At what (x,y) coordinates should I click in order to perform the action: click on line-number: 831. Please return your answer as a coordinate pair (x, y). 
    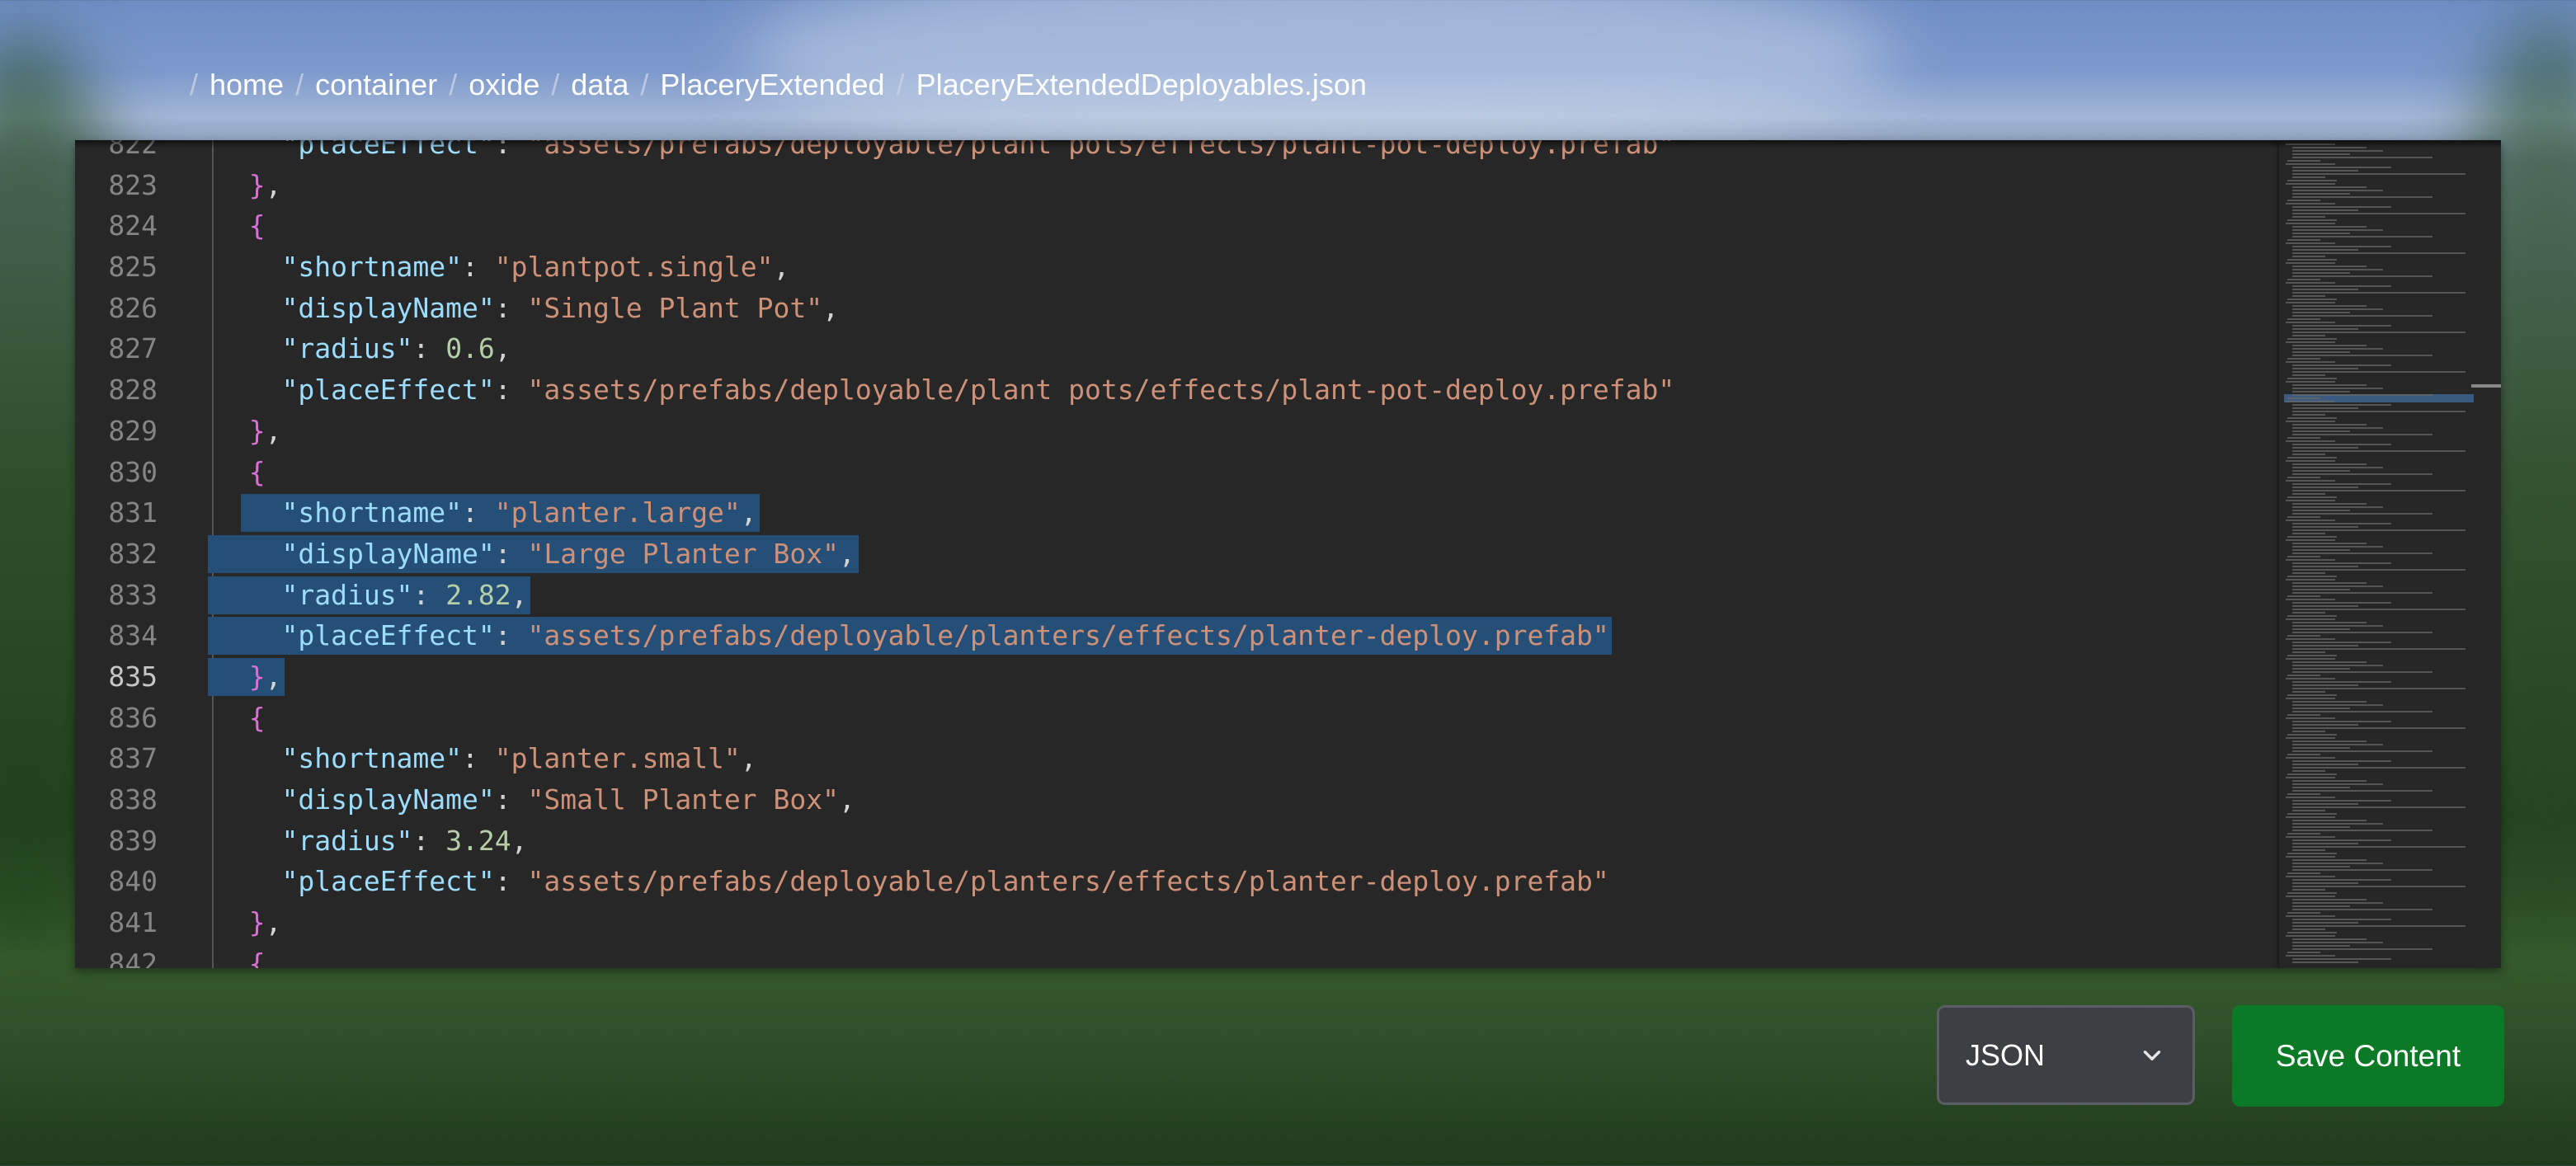
    Looking at the image, I should click on (133, 512).